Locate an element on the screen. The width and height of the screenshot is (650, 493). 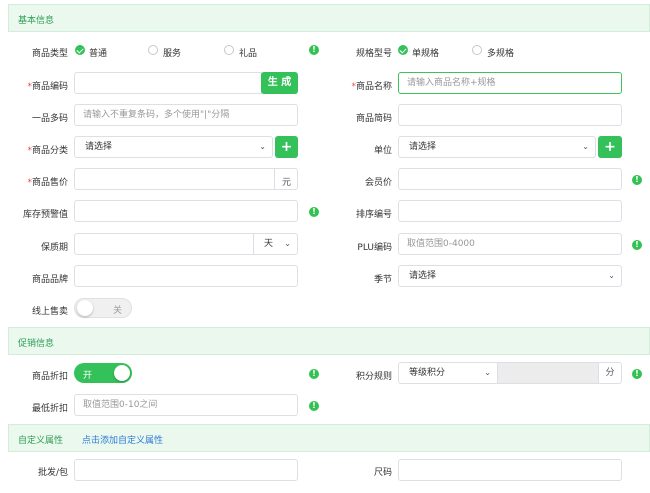
add-unit-button: + is located at coordinates (610, 147).